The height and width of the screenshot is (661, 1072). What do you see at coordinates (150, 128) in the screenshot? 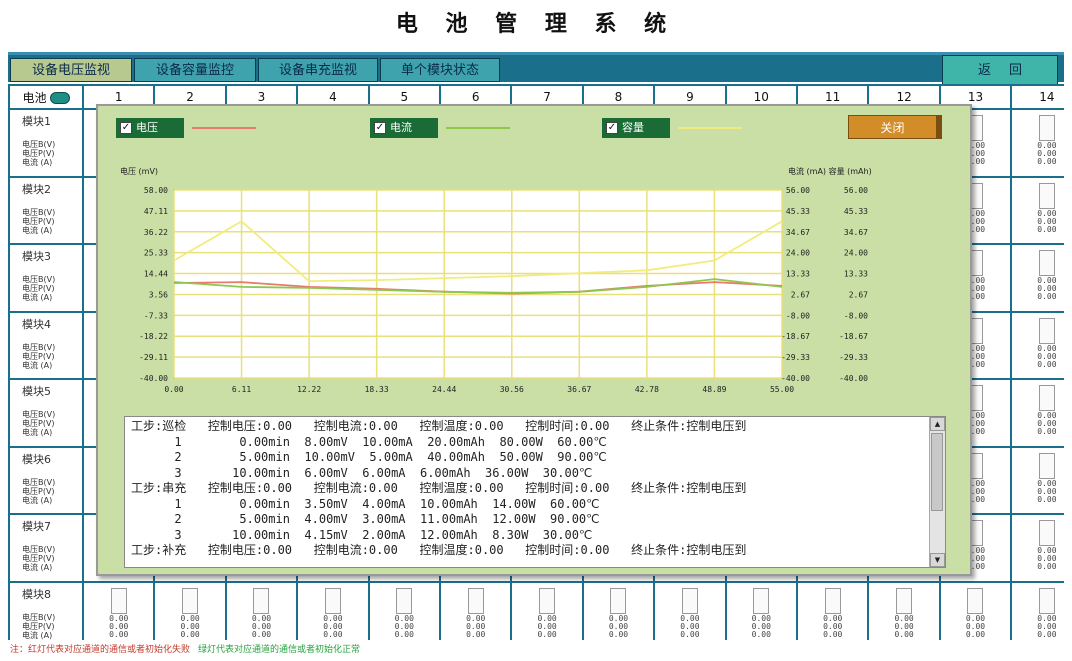
I see `voltage-checkbox: ✓ 电压` at bounding box center [150, 128].